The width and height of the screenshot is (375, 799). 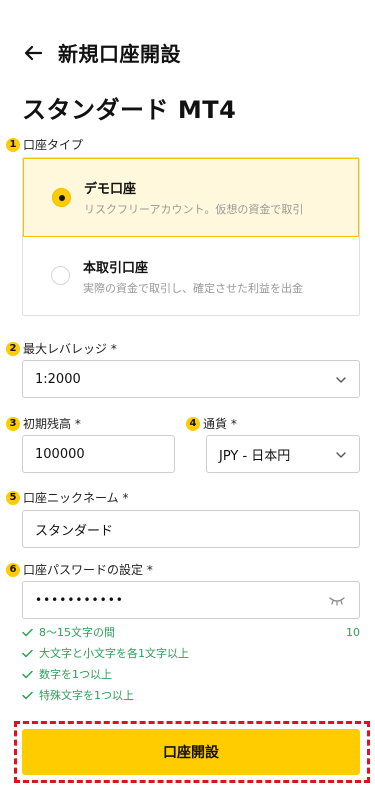 I want to click on password-rule: 8～15文字の間 10, so click(x=192, y=632).